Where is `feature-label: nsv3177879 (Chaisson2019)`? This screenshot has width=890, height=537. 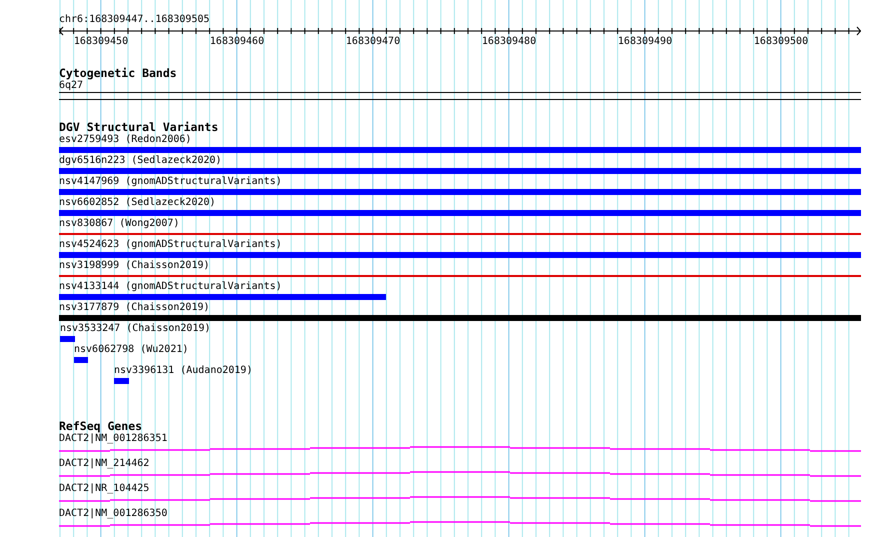 feature-label: nsv3177879 (Chaisson2019) is located at coordinates (134, 308).